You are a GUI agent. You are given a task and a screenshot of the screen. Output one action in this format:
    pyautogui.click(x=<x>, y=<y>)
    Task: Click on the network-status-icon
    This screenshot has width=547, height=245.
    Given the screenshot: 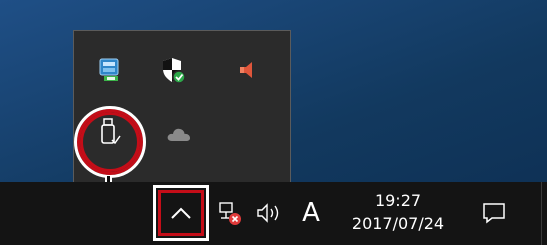 What is the action you would take?
    pyautogui.click(x=230, y=213)
    